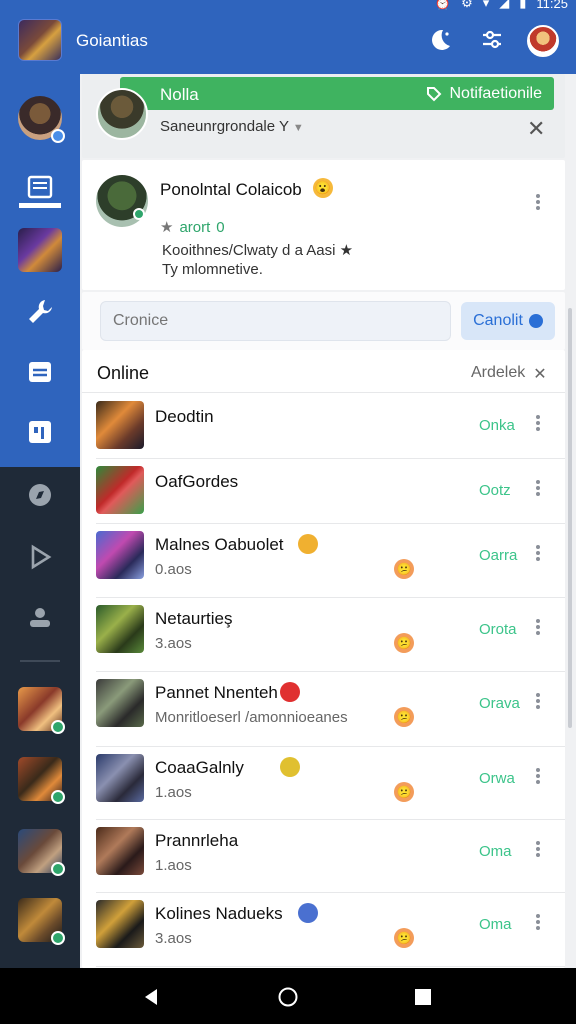 This screenshot has width=576, height=1024. I want to click on list-item: Malnes Oabuolet 0.aos 😕 Oarra, so click(323, 564).